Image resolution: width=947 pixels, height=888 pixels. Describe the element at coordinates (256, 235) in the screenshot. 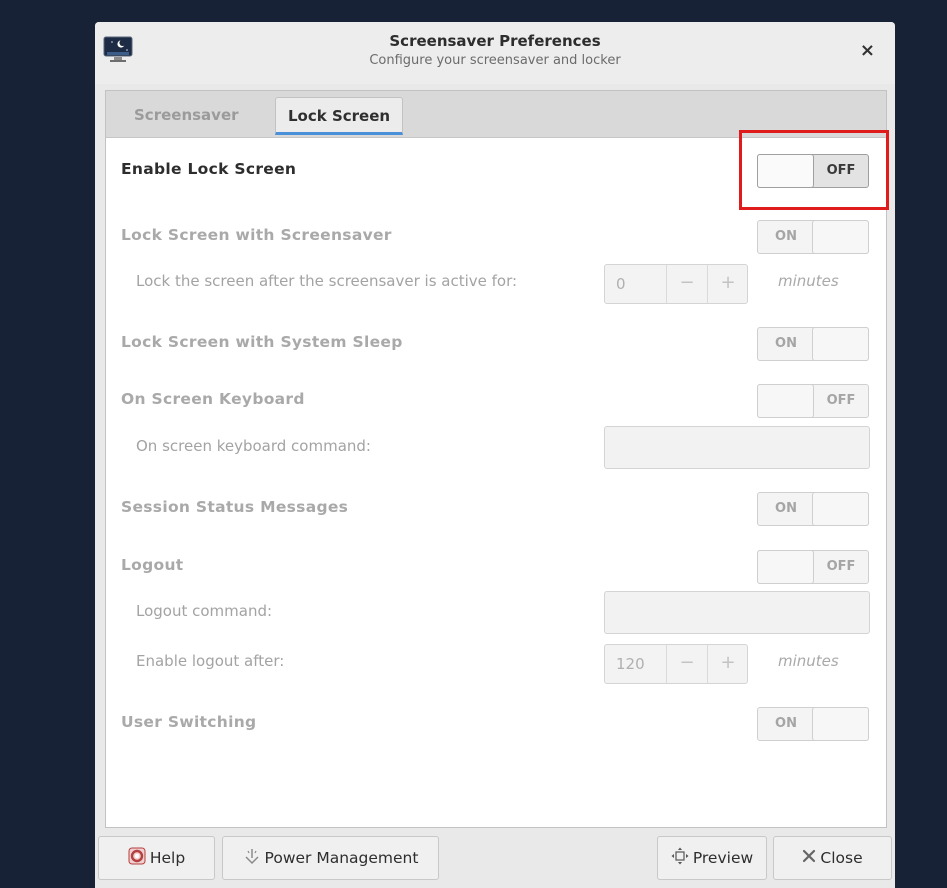

I see `lock-with-screensaver-label: Lock Screen with Screensaver` at that location.